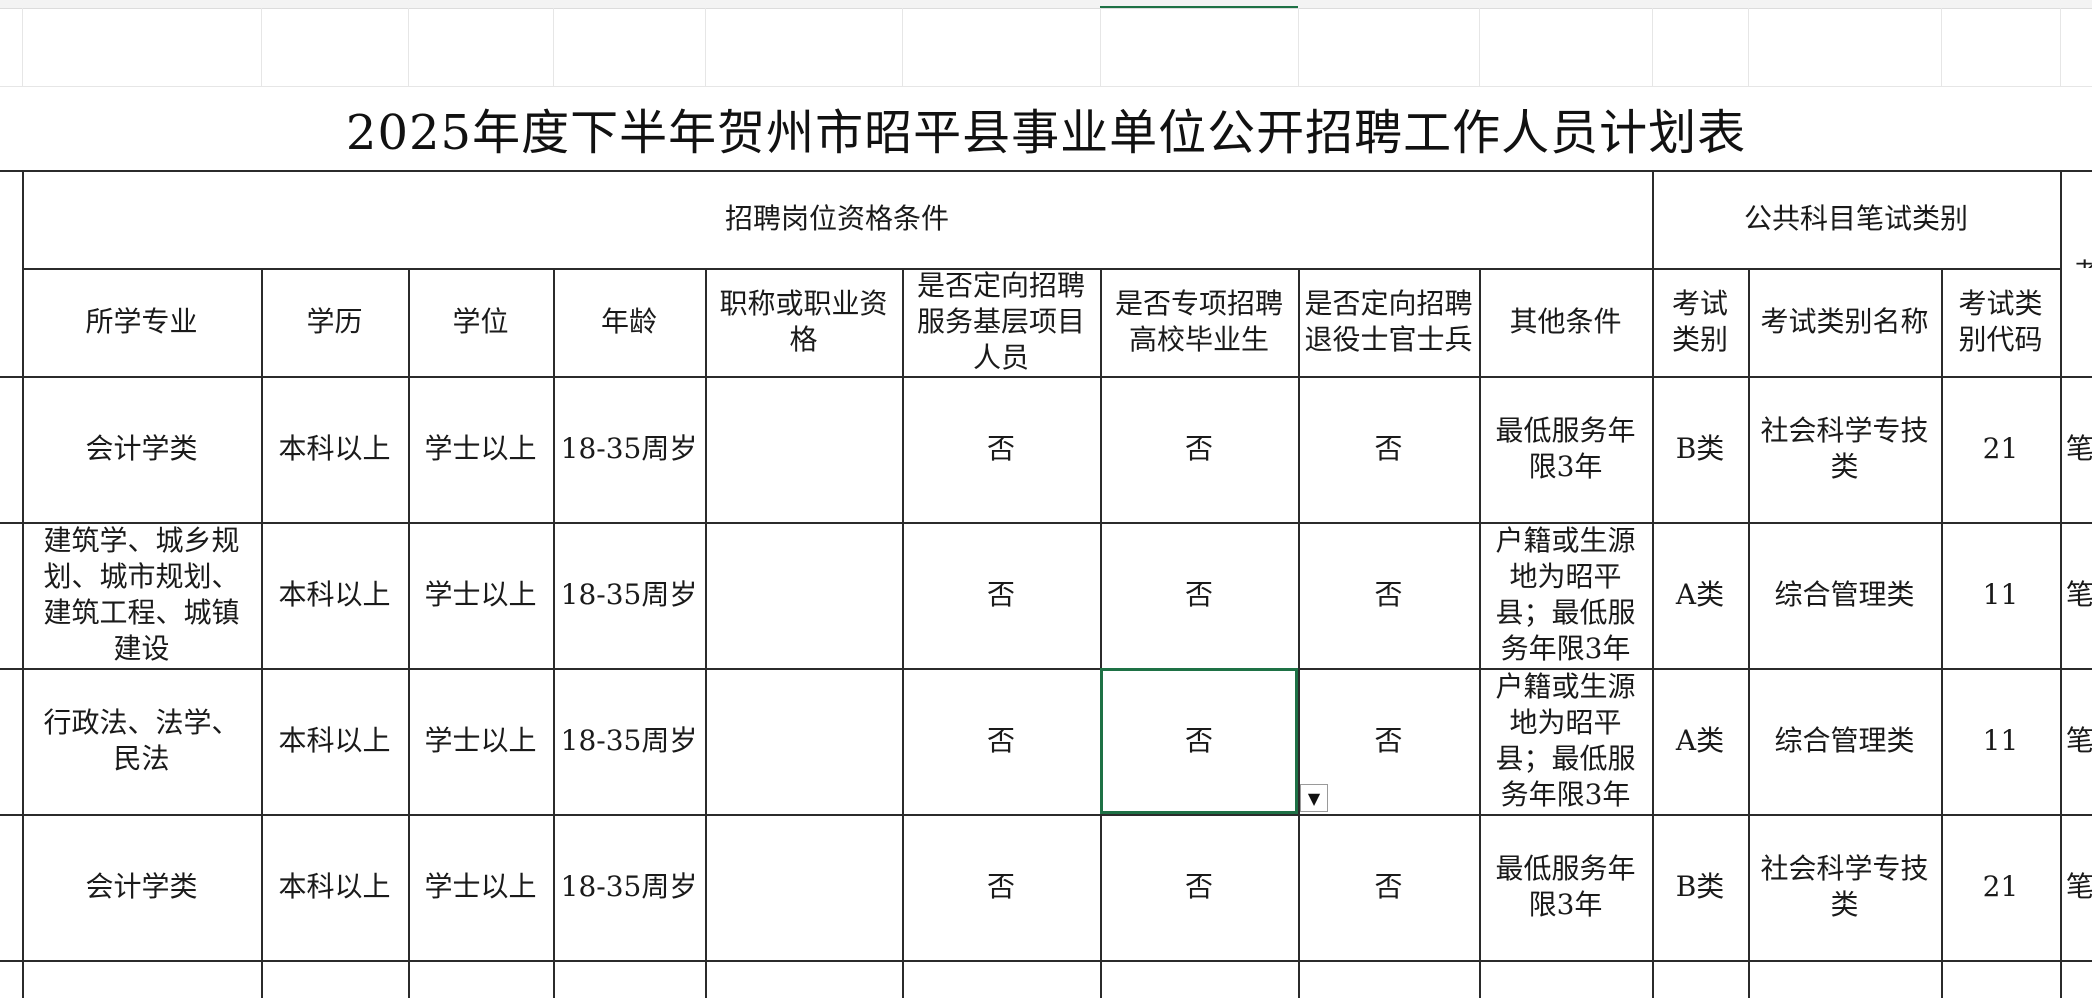  Describe the element at coordinates (1856, 219) in the screenshot. I see `group-header-written-exam: 公共科目笔试类别` at that location.